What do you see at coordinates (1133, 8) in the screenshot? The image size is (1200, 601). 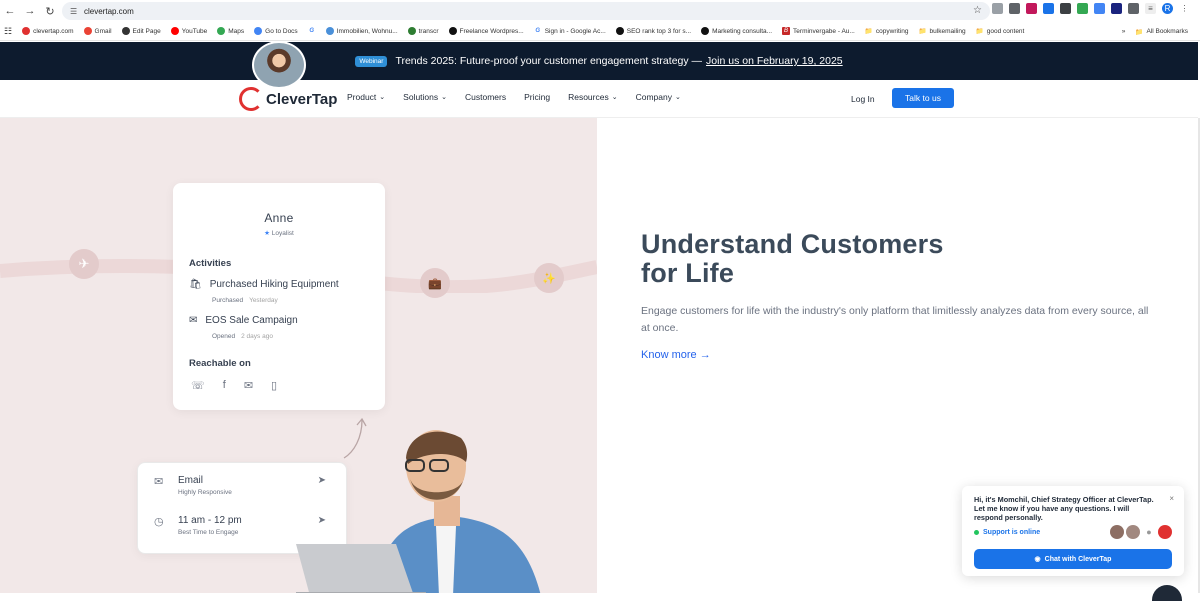 I see `puzzle-icon` at bounding box center [1133, 8].